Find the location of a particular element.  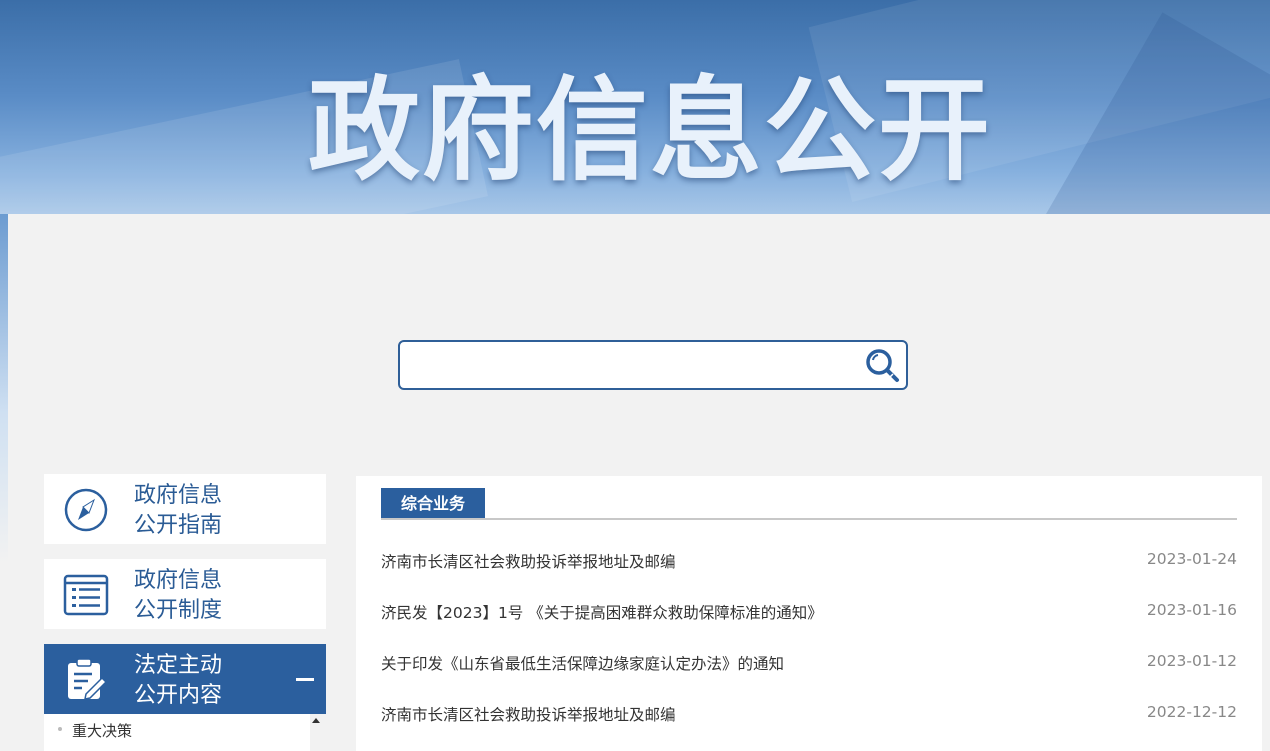

collapse-icon is located at coordinates (305, 679).